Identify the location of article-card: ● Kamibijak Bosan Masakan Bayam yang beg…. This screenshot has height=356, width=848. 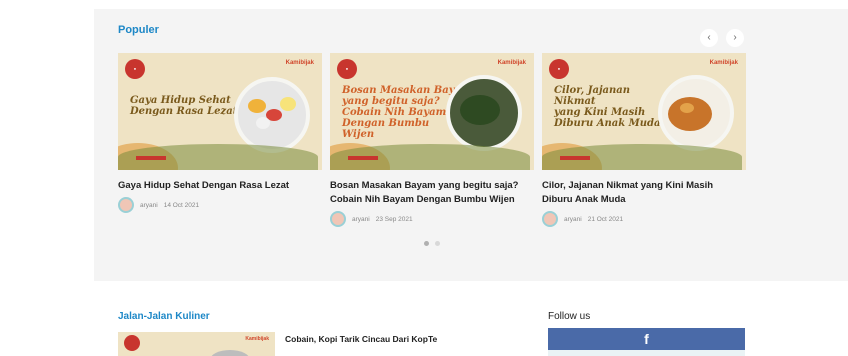
(432, 140).